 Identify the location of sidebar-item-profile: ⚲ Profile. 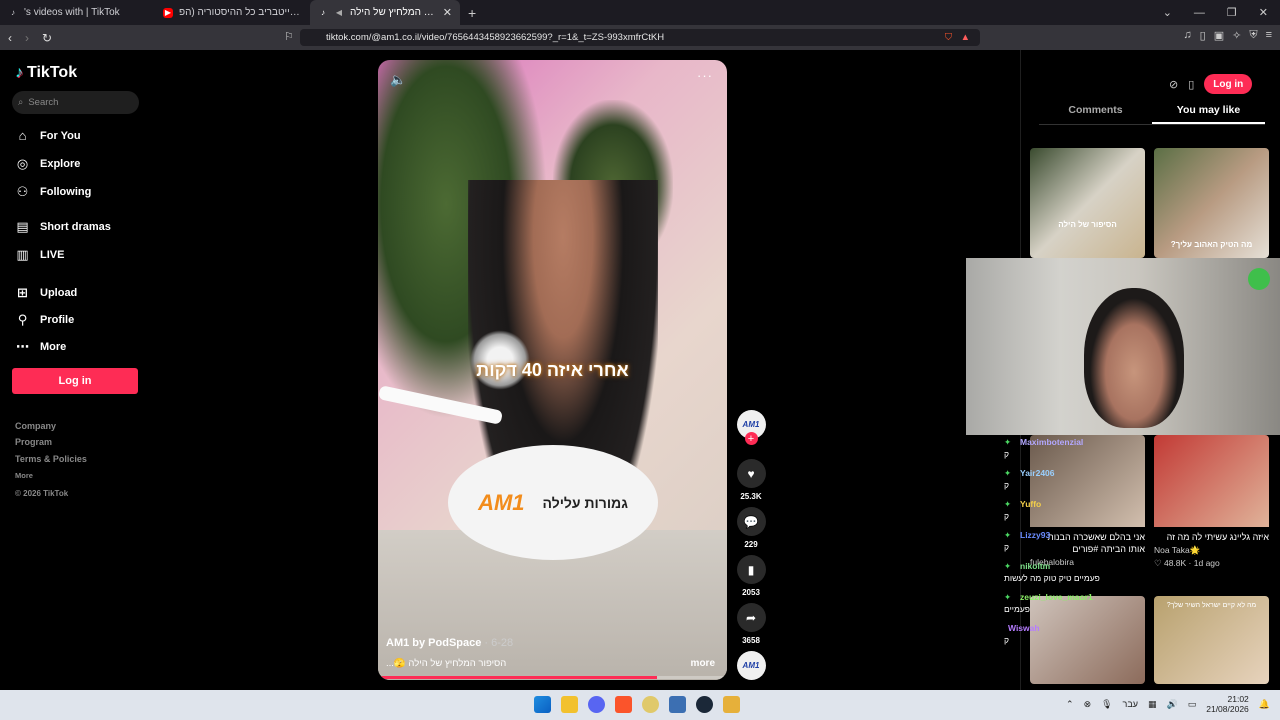
(45, 320).